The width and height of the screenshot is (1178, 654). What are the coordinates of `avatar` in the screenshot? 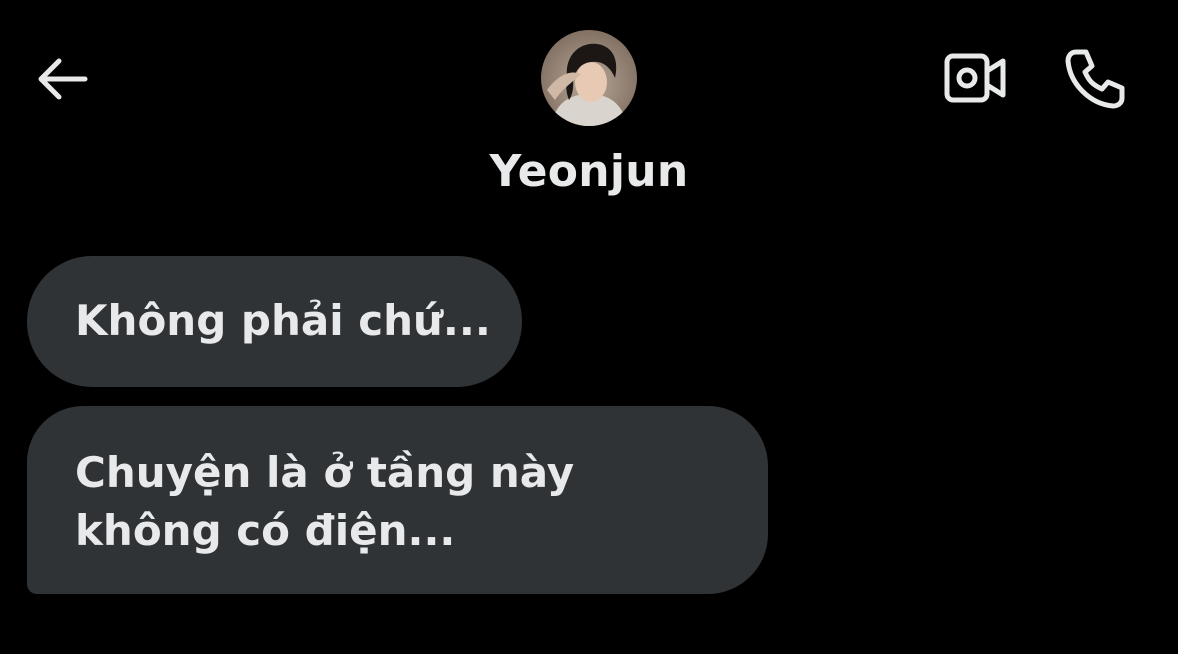 It's located at (589, 78).